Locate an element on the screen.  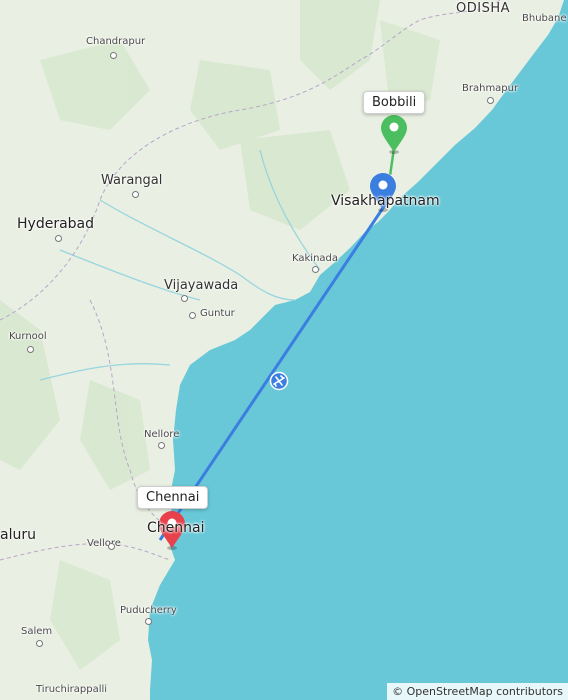
city-label-bengaluru: aluru is located at coordinates (18, 535).